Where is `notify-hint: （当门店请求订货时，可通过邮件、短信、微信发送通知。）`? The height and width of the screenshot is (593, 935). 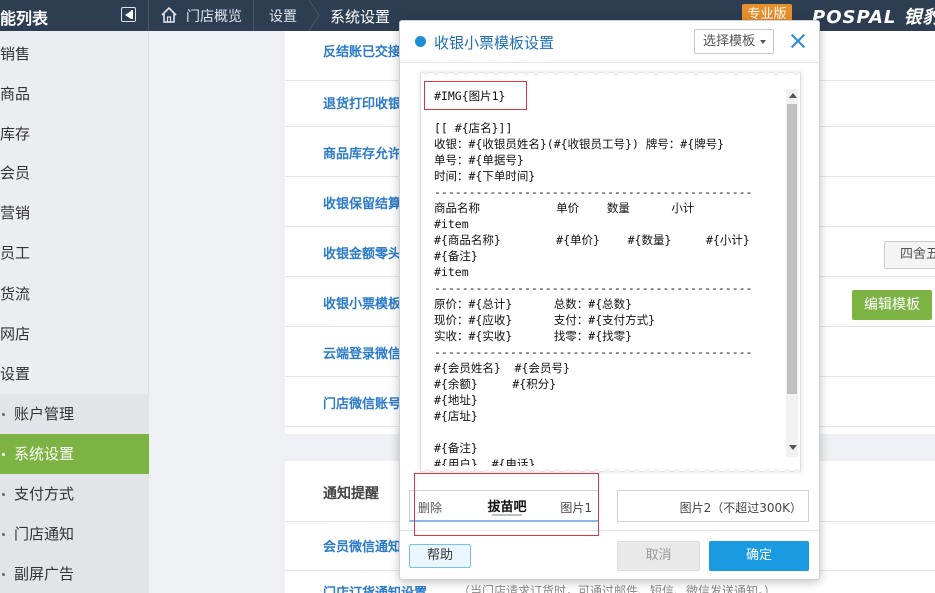
notify-hint: （当门店请求订货时，可通过邮件、短信、微信发送通知。） is located at coordinates (617, 588).